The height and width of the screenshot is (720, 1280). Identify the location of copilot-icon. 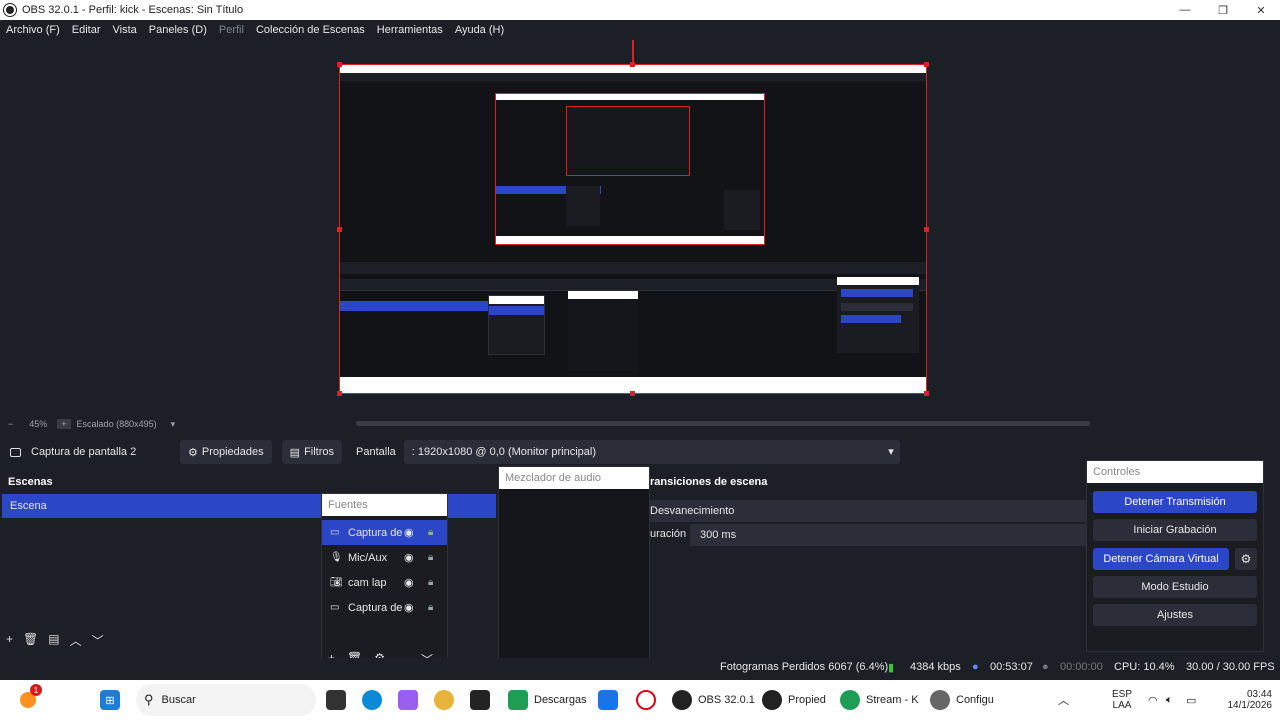
(408, 700).